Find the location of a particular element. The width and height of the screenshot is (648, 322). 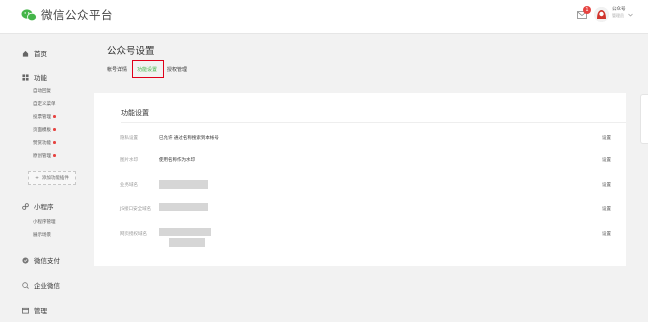

sidebar-item-scenes: 展示场景 is located at coordinates (42, 235).